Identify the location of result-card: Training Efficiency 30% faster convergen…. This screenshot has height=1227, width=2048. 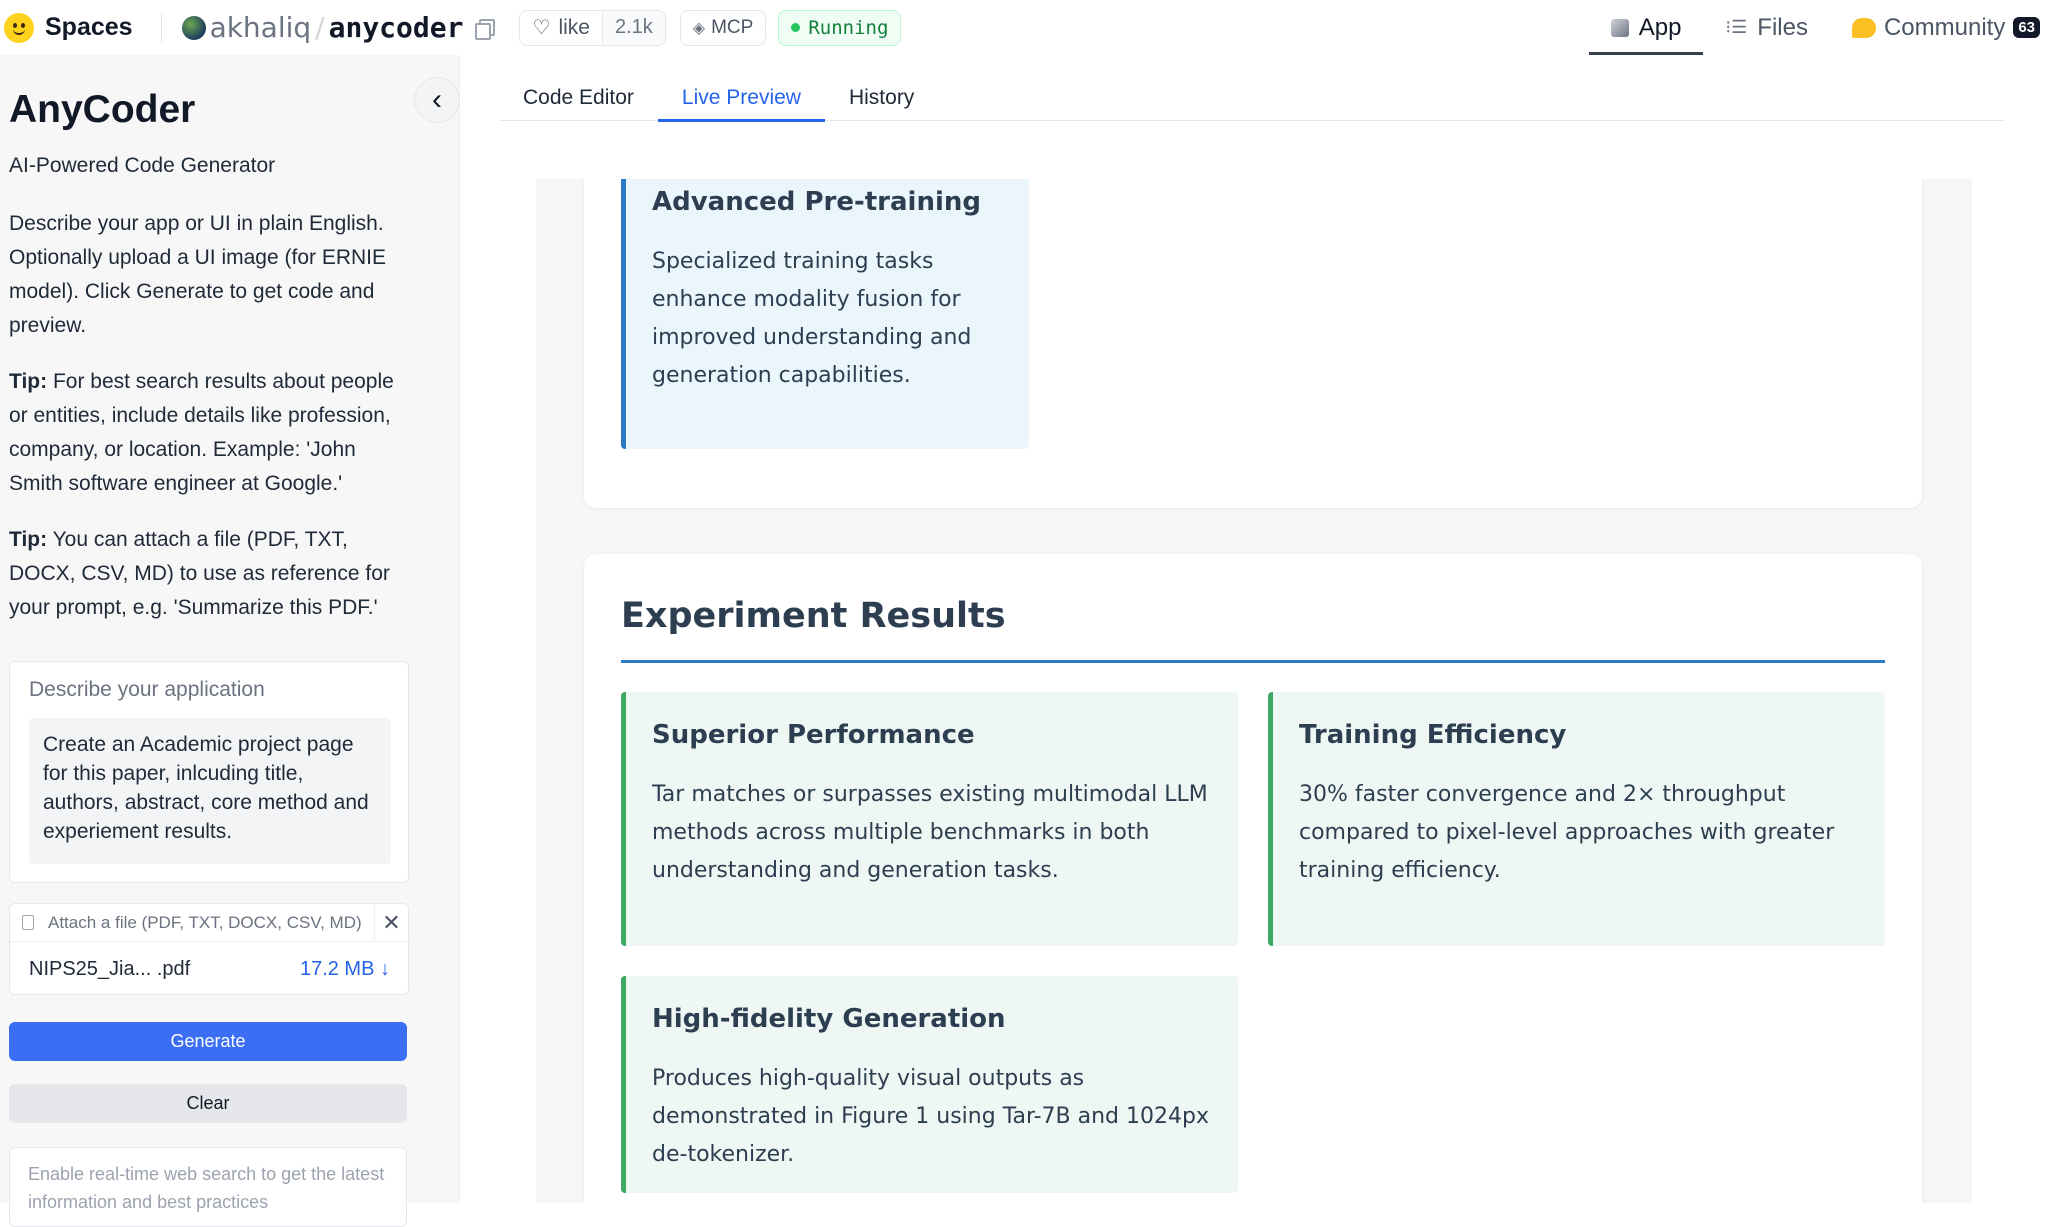
(1576, 819).